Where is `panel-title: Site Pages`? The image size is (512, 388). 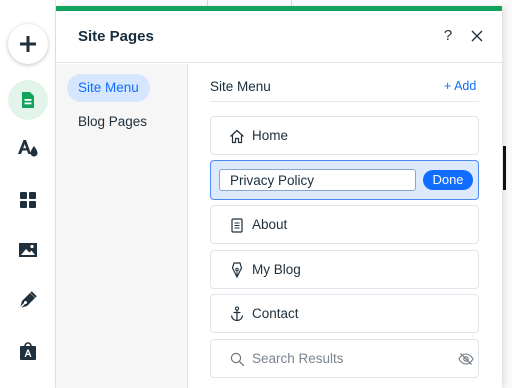
panel-title: Site Pages is located at coordinates (116, 36).